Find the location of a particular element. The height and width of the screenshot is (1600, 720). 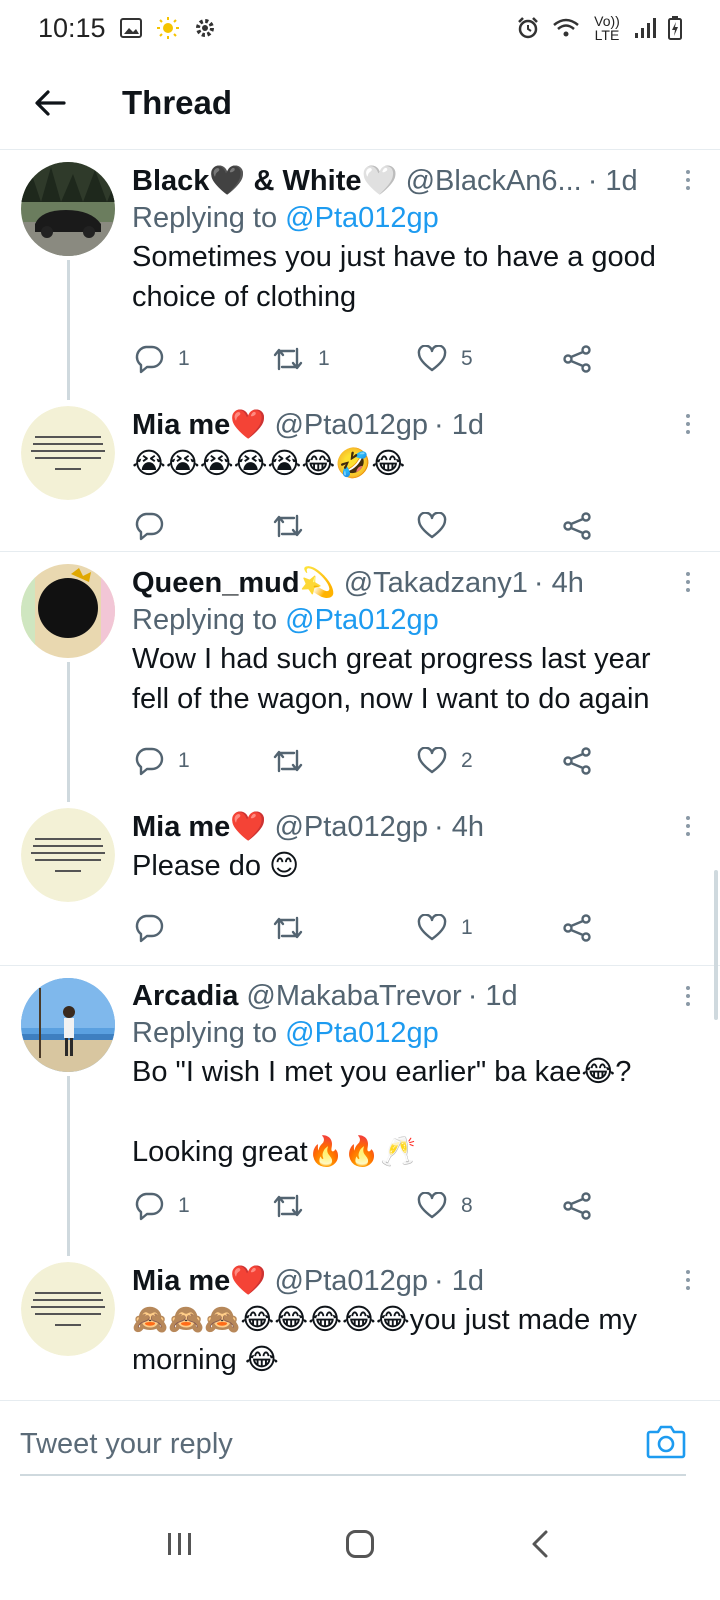

tweet-actions: 1 8 is located at coordinates (413, 1206).